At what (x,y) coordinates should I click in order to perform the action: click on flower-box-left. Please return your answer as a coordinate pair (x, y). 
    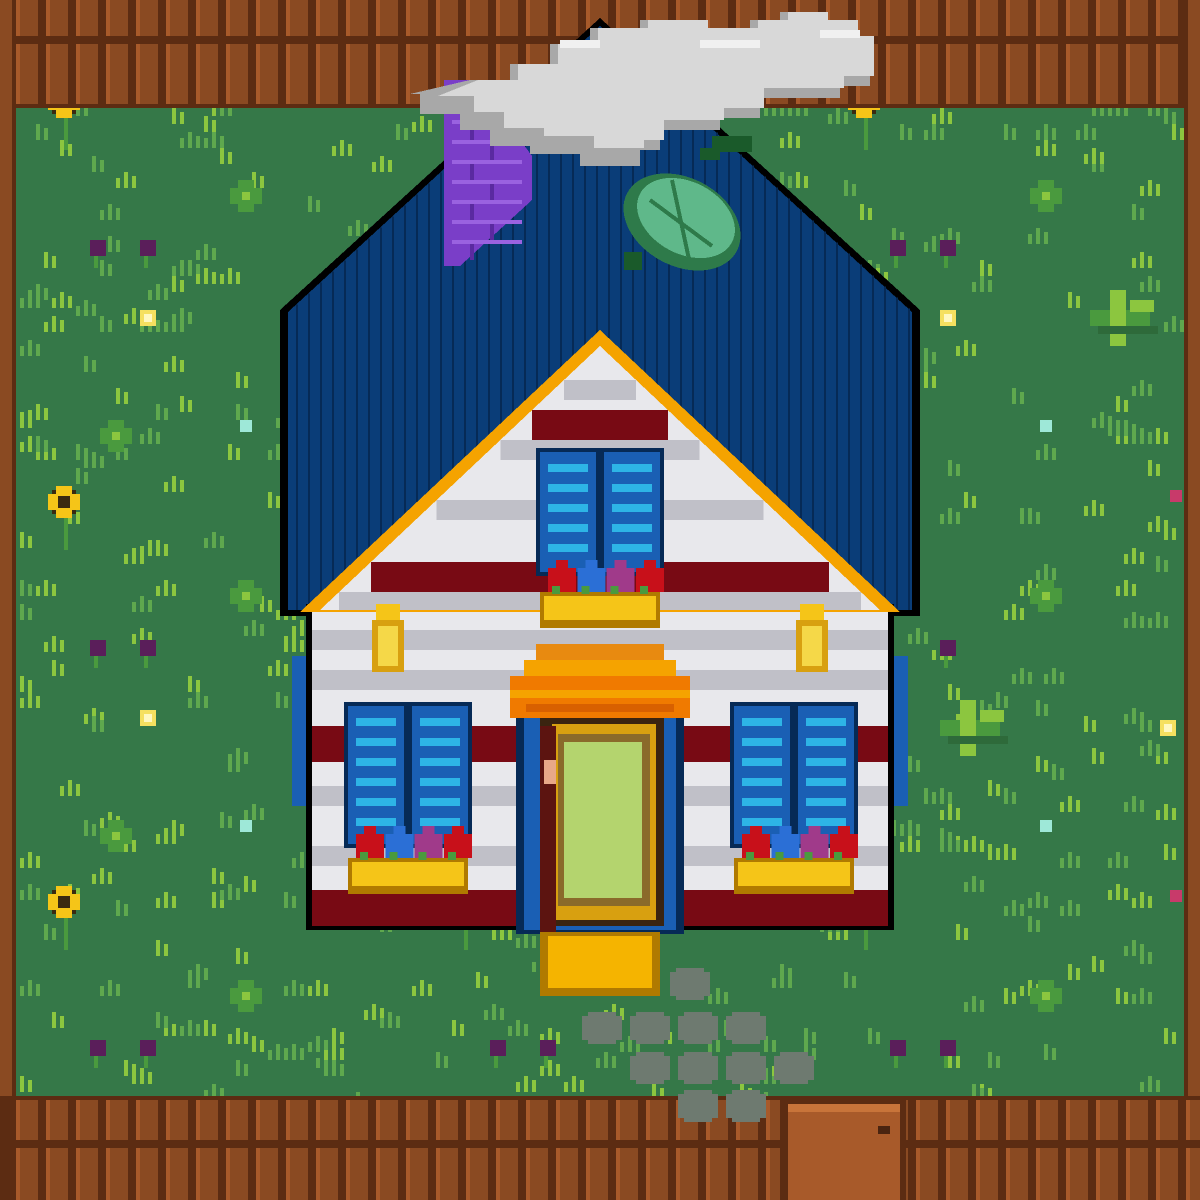
    Looking at the image, I should click on (410, 860).